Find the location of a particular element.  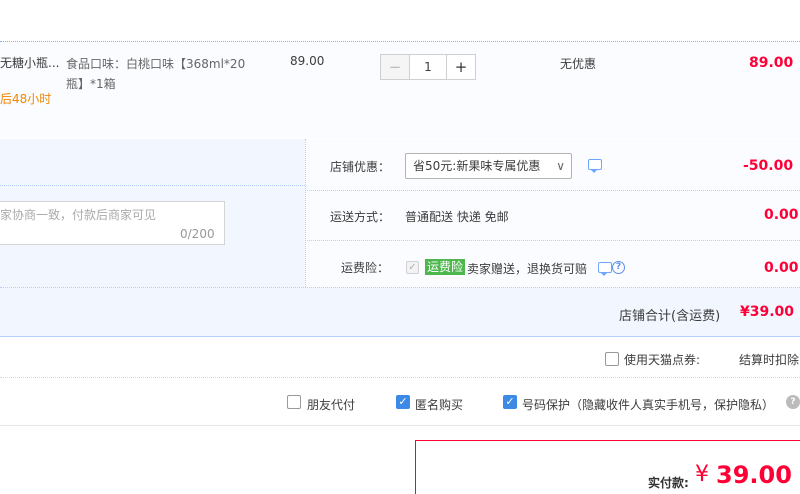

item-promo: 无优惠 is located at coordinates (578, 64).